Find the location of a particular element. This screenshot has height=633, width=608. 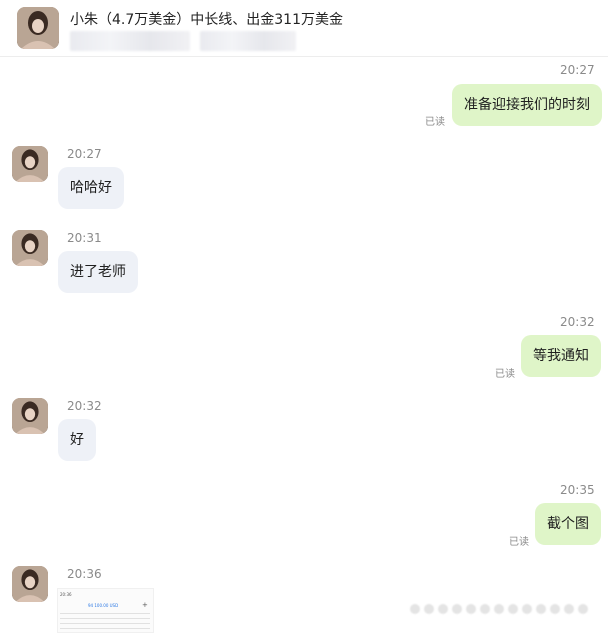

chat-title: 小朱（4.7万美金）中长线、出金311万美金 is located at coordinates (206, 20).